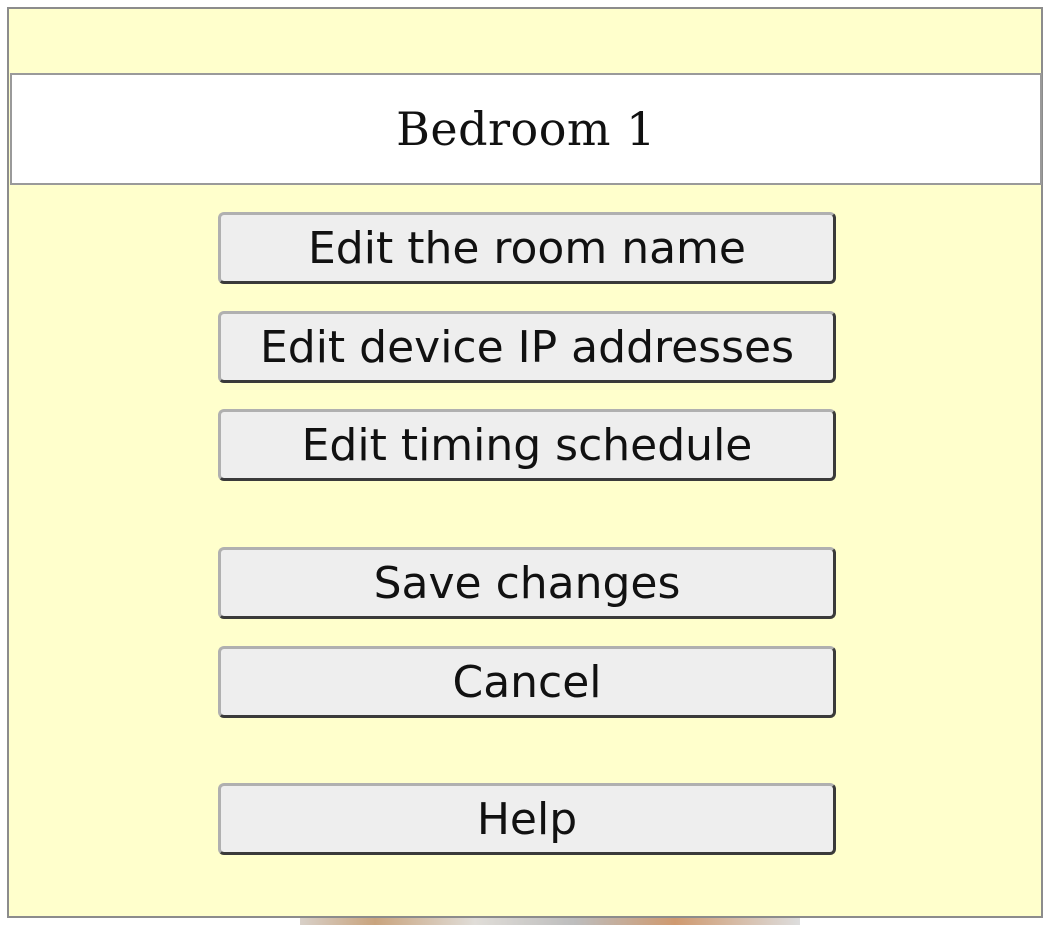 This screenshot has height=925, width=1054. Describe the element at coordinates (527, 682) in the screenshot. I see `cancel-button: Cancel` at that location.